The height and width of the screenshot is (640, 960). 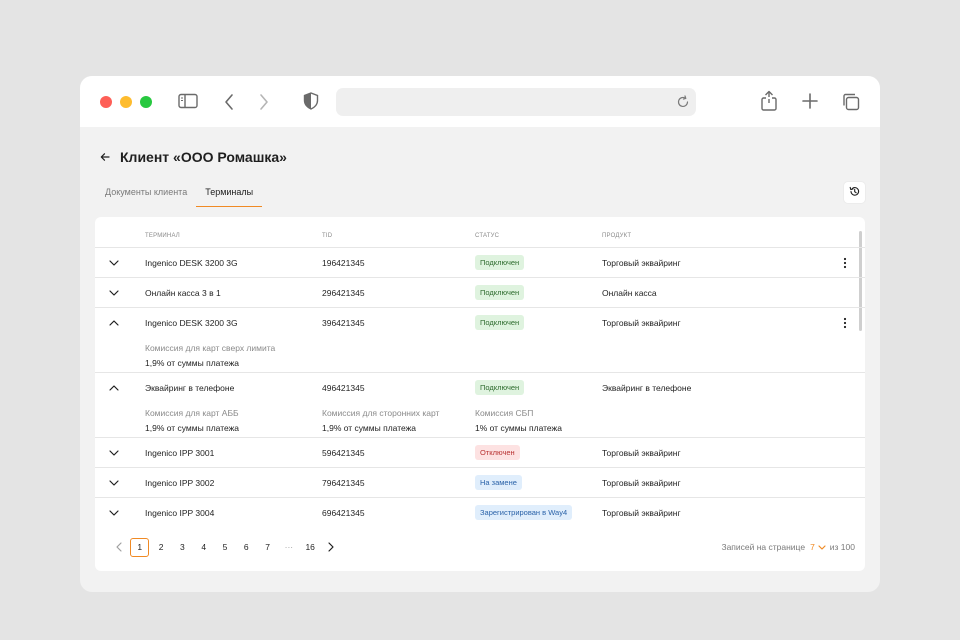 What do you see at coordinates (311, 101) in the screenshot?
I see `shield-icon` at bounding box center [311, 101].